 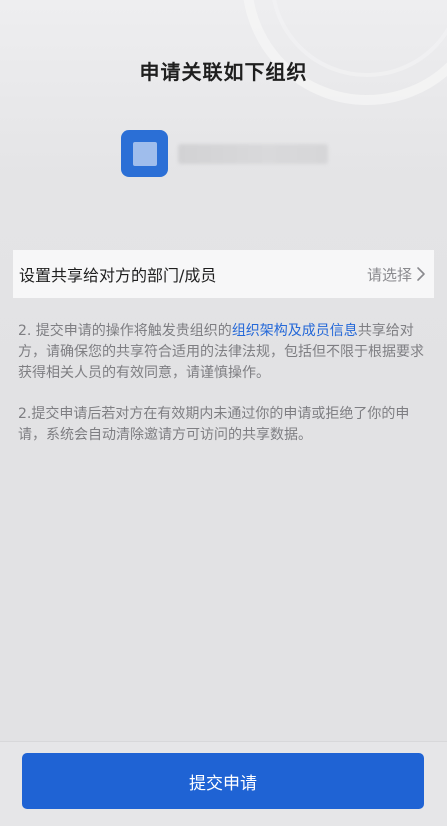 What do you see at coordinates (223, 72) in the screenshot?
I see `page-title: 申请关联如下组织` at bounding box center [223, 72].